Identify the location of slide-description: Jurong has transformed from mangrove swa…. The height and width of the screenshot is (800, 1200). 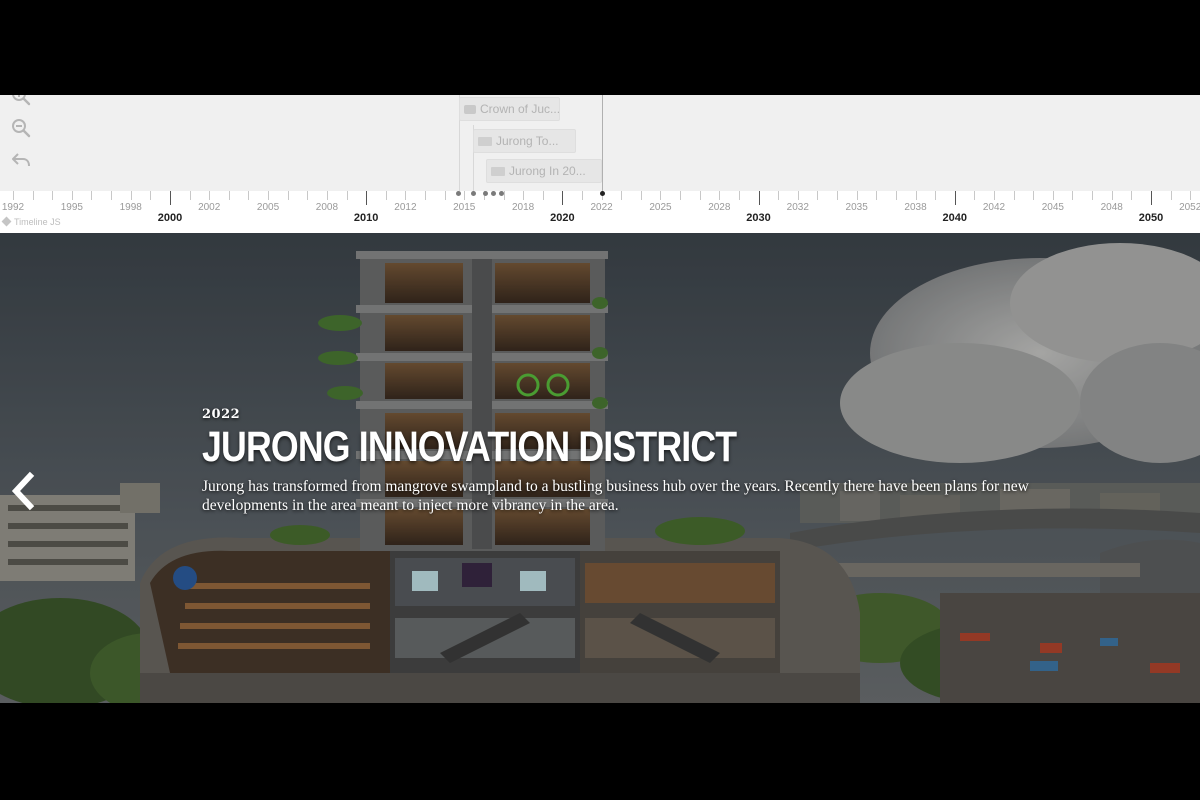
(615, 496).